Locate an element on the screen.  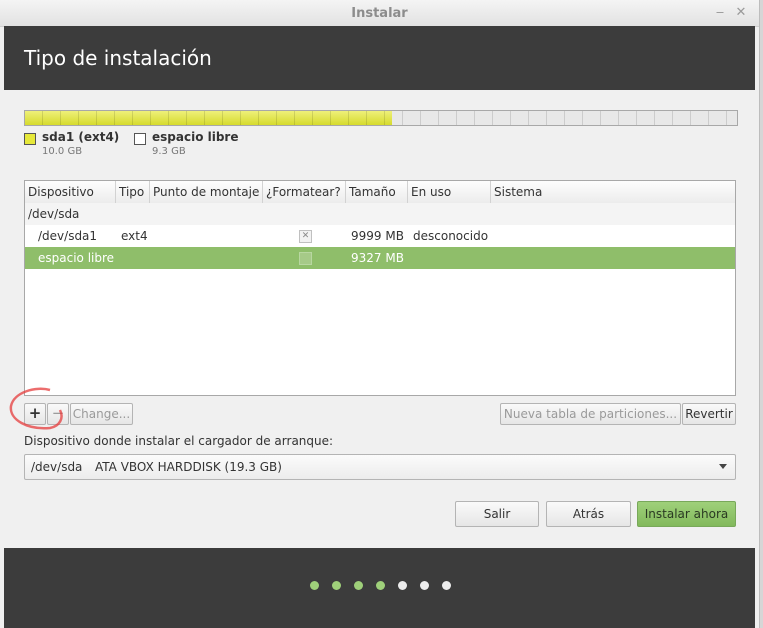
revert-button: Revertir is located at coordinates (709, 414).